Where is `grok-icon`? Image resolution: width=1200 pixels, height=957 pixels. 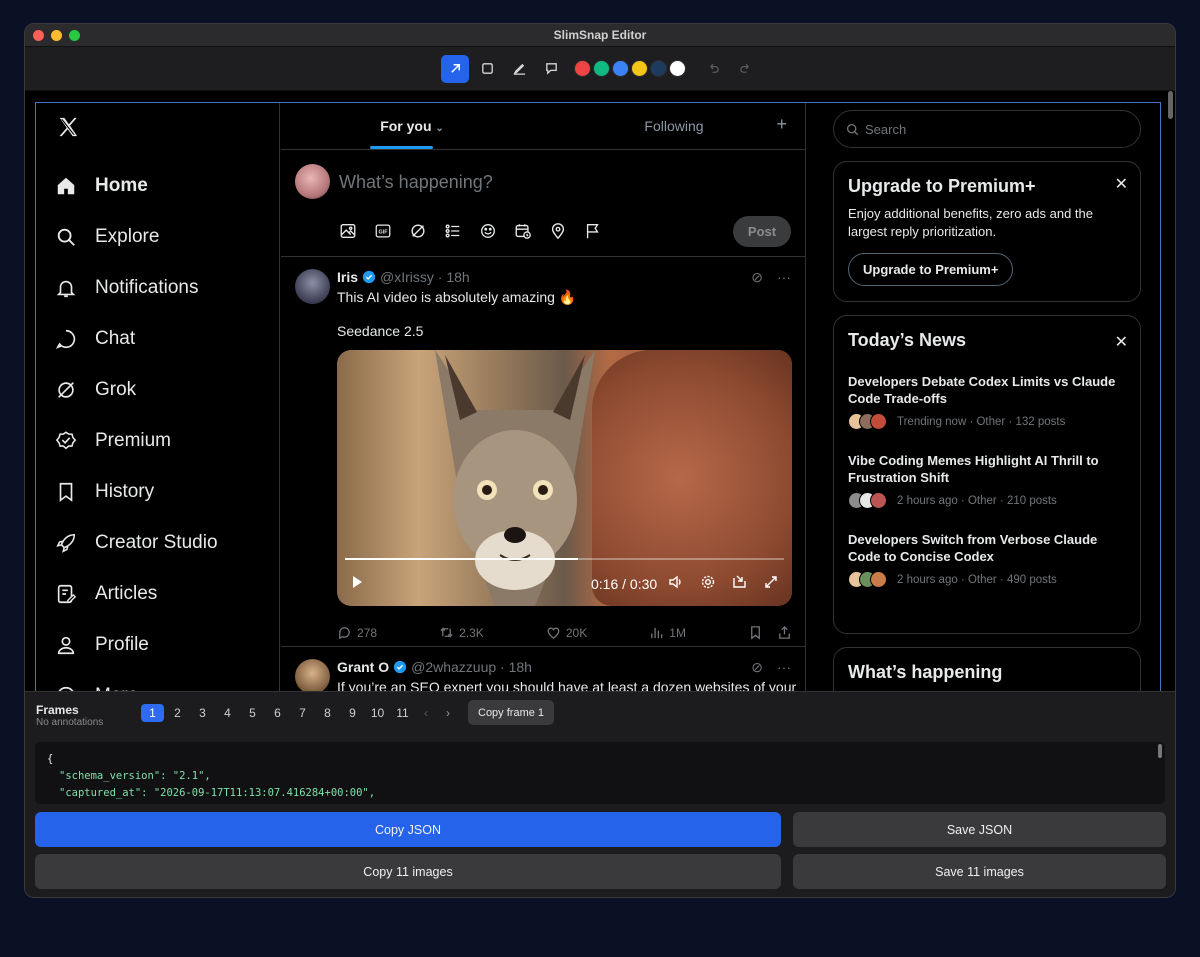
grok-icon is located at coordinates (418, 231).